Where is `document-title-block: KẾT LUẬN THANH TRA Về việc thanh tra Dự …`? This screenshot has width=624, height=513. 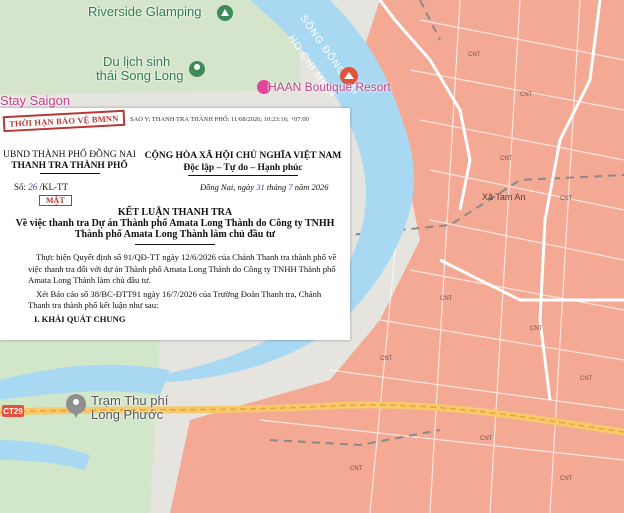 document-title-block: KẾT LUẬN THANH TRA Về việc thanh tra Dự … is located at coordinates (175, 226).